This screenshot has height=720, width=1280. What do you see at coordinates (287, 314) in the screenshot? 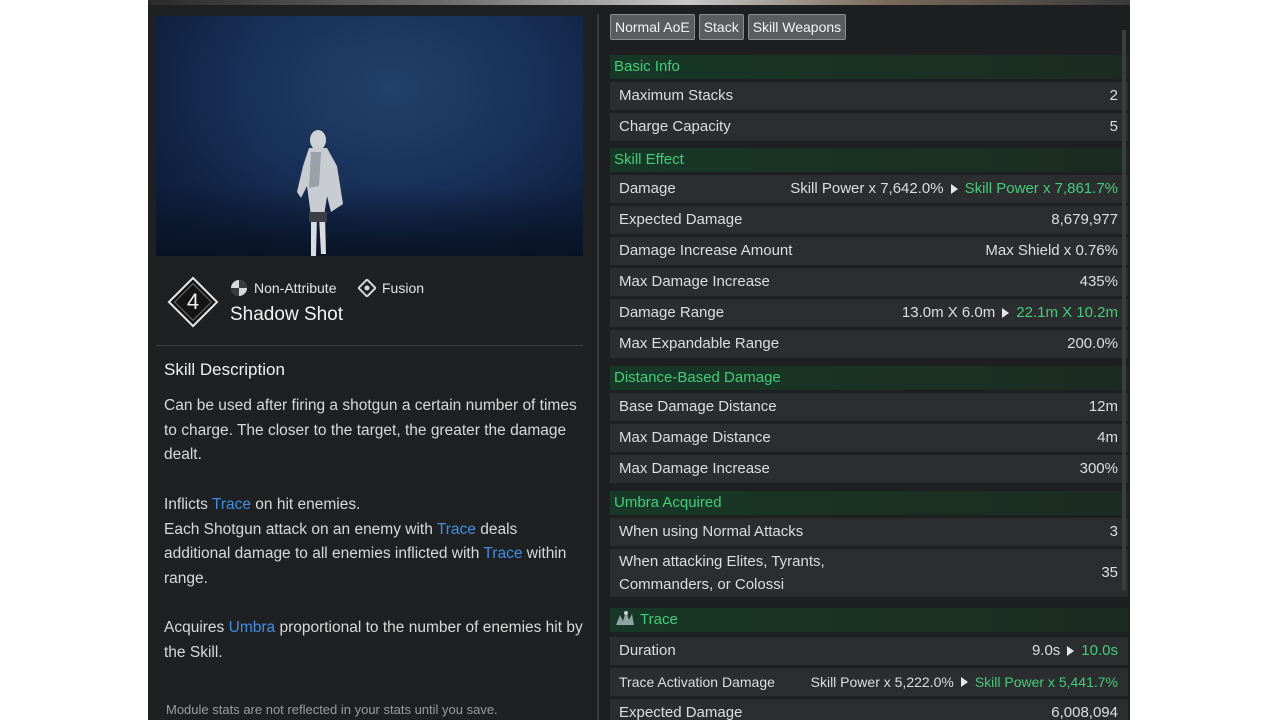
I see `skill-name: Shadow Shot` at bounding box center [287, 314].